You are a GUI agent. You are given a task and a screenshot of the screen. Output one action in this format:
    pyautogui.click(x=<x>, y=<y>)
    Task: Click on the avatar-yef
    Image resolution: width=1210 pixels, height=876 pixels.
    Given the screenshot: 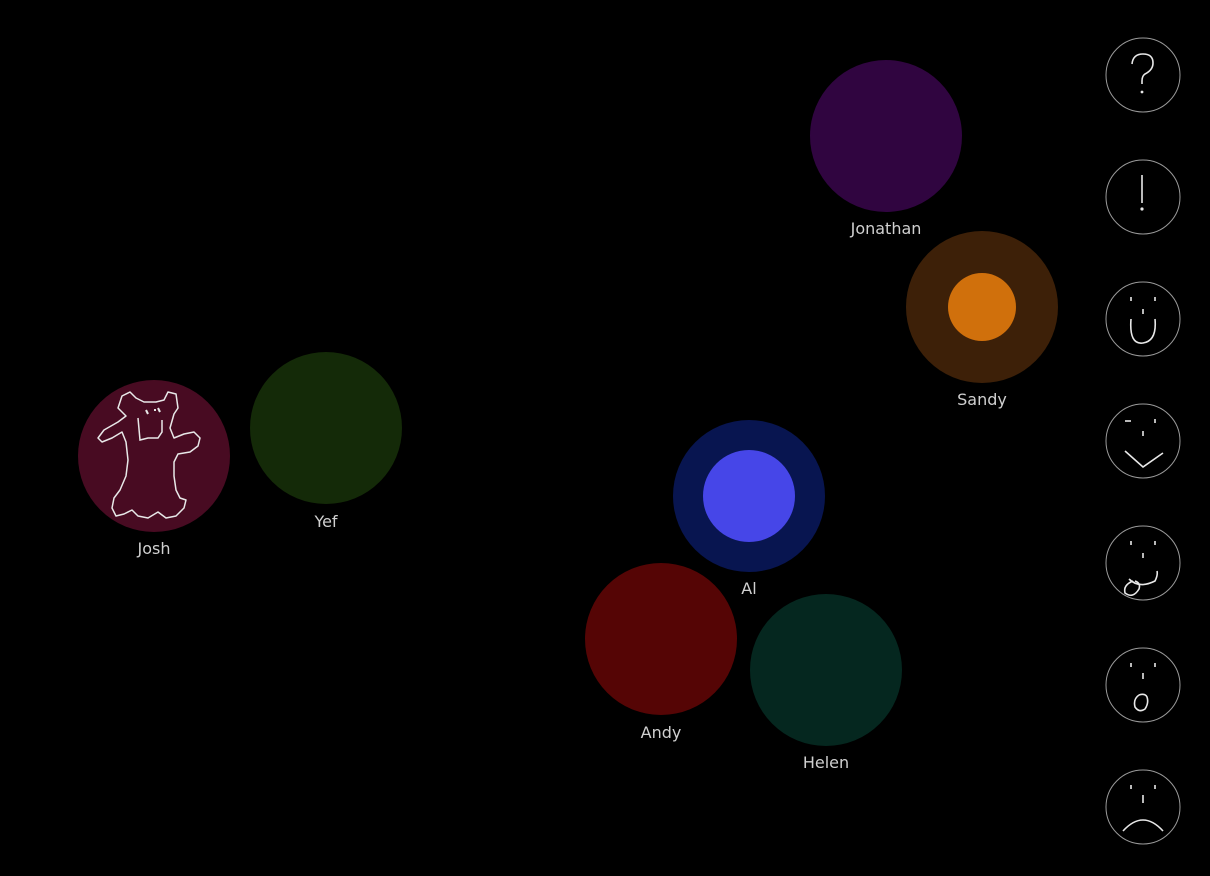 What is the action you would take?
    pyautogui.click(x=326, y=428)
    